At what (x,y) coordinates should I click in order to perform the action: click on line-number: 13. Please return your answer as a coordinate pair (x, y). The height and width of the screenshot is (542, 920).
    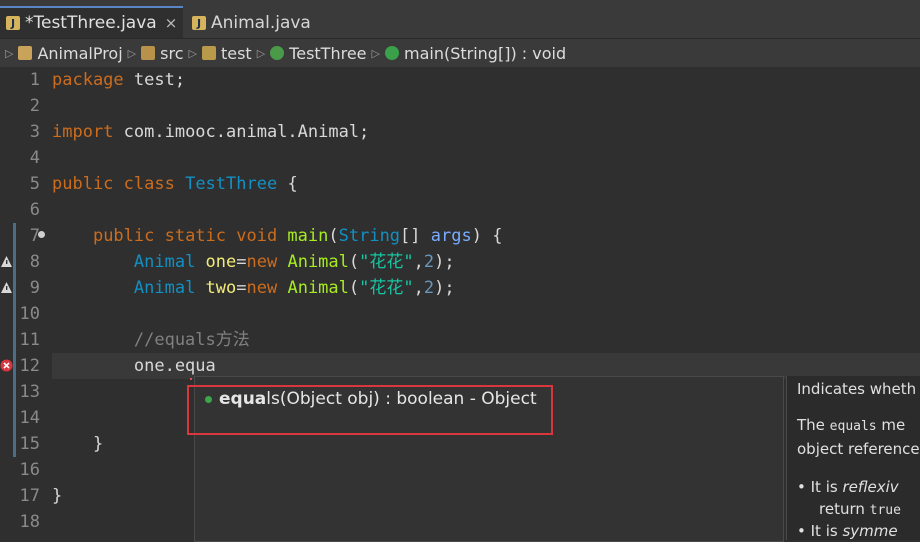
    Looking at the image, I should click on (29, 392).